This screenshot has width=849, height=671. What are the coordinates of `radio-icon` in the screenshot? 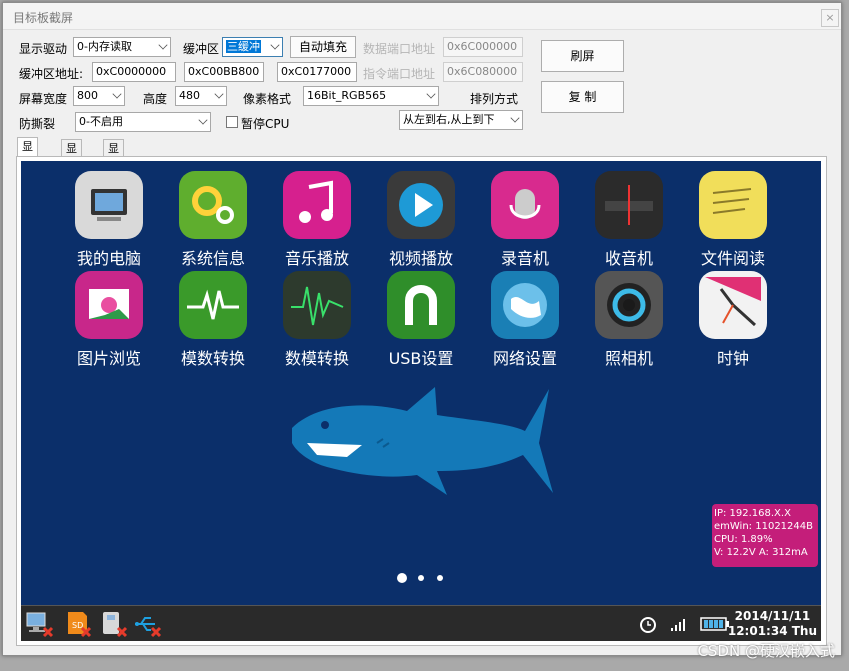 It's located at (629, 205).